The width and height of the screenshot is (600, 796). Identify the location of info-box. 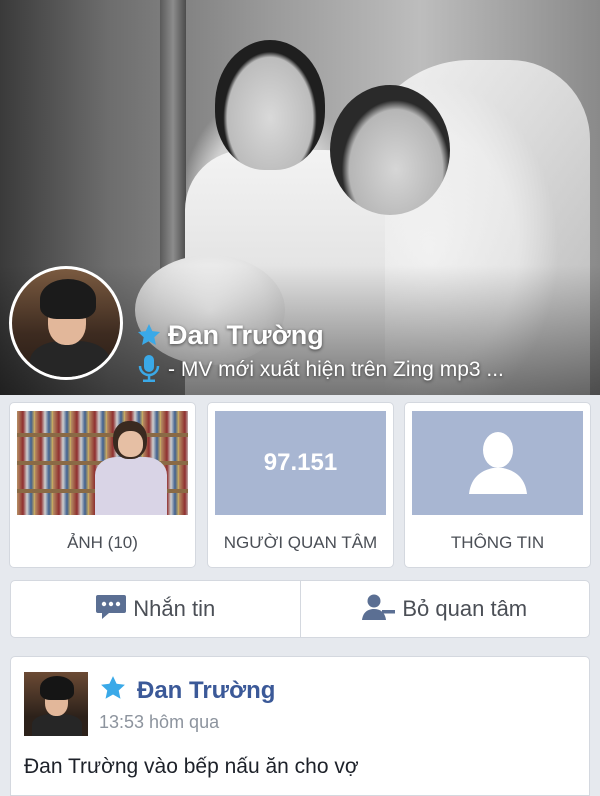
(497, 463).